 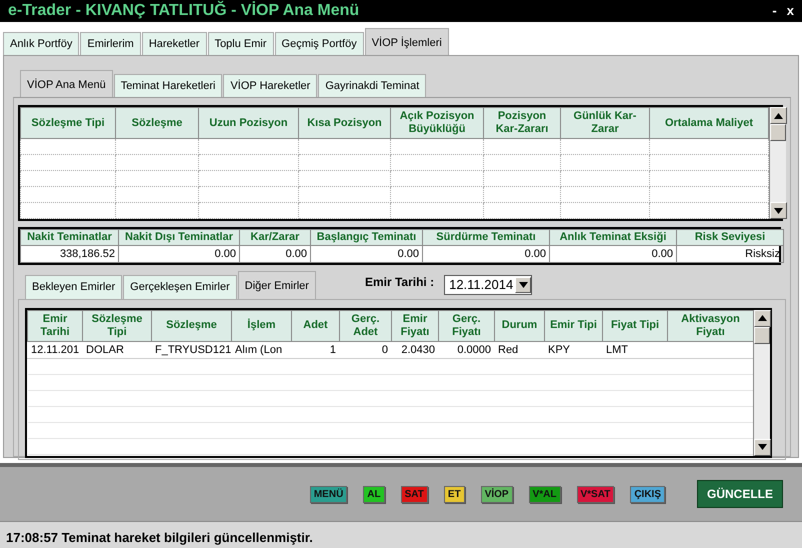 I want to click on column-header: Risk Seviyesi, so click(x=730, y=237).